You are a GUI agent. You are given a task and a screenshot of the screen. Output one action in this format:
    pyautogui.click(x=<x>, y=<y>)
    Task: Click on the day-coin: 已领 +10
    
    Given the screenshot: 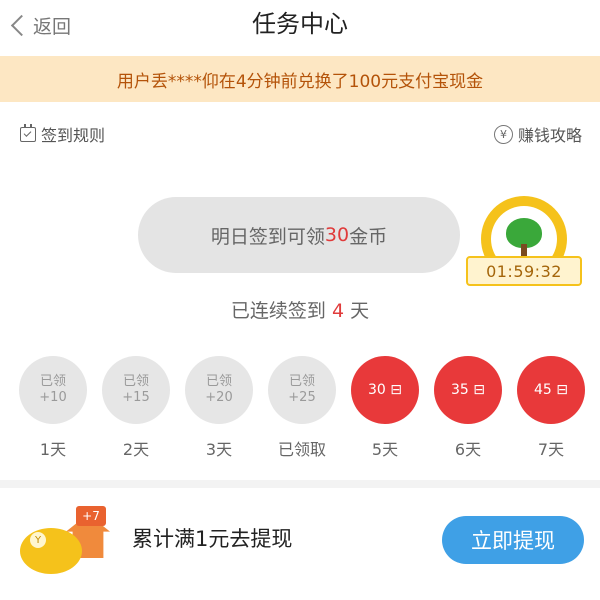 What is the action you would take?
    pyautogui.click(x=53, y=390)
    